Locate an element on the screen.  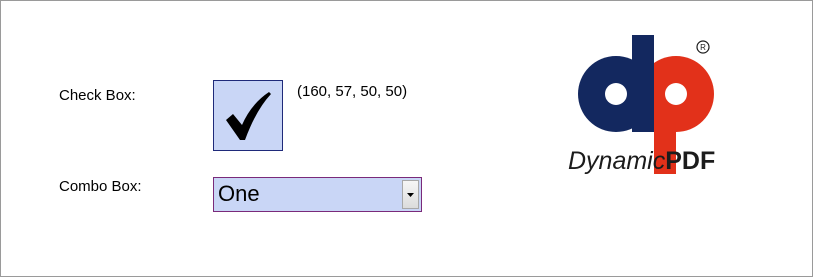
check-box is located at coordinates (248, 115).